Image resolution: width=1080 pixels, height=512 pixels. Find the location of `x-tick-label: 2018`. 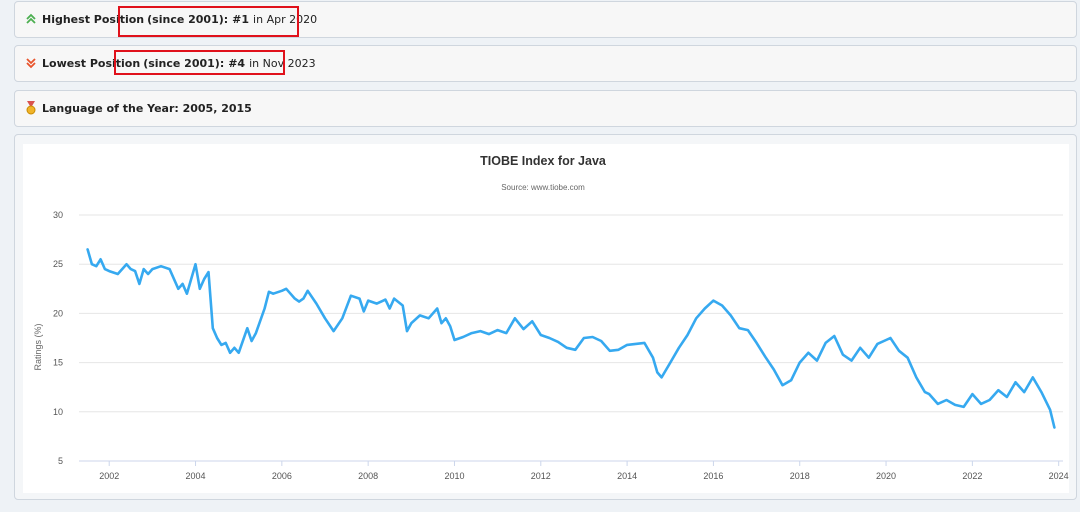

x-tick-label: 2018 is located at coordinates (800, 476).